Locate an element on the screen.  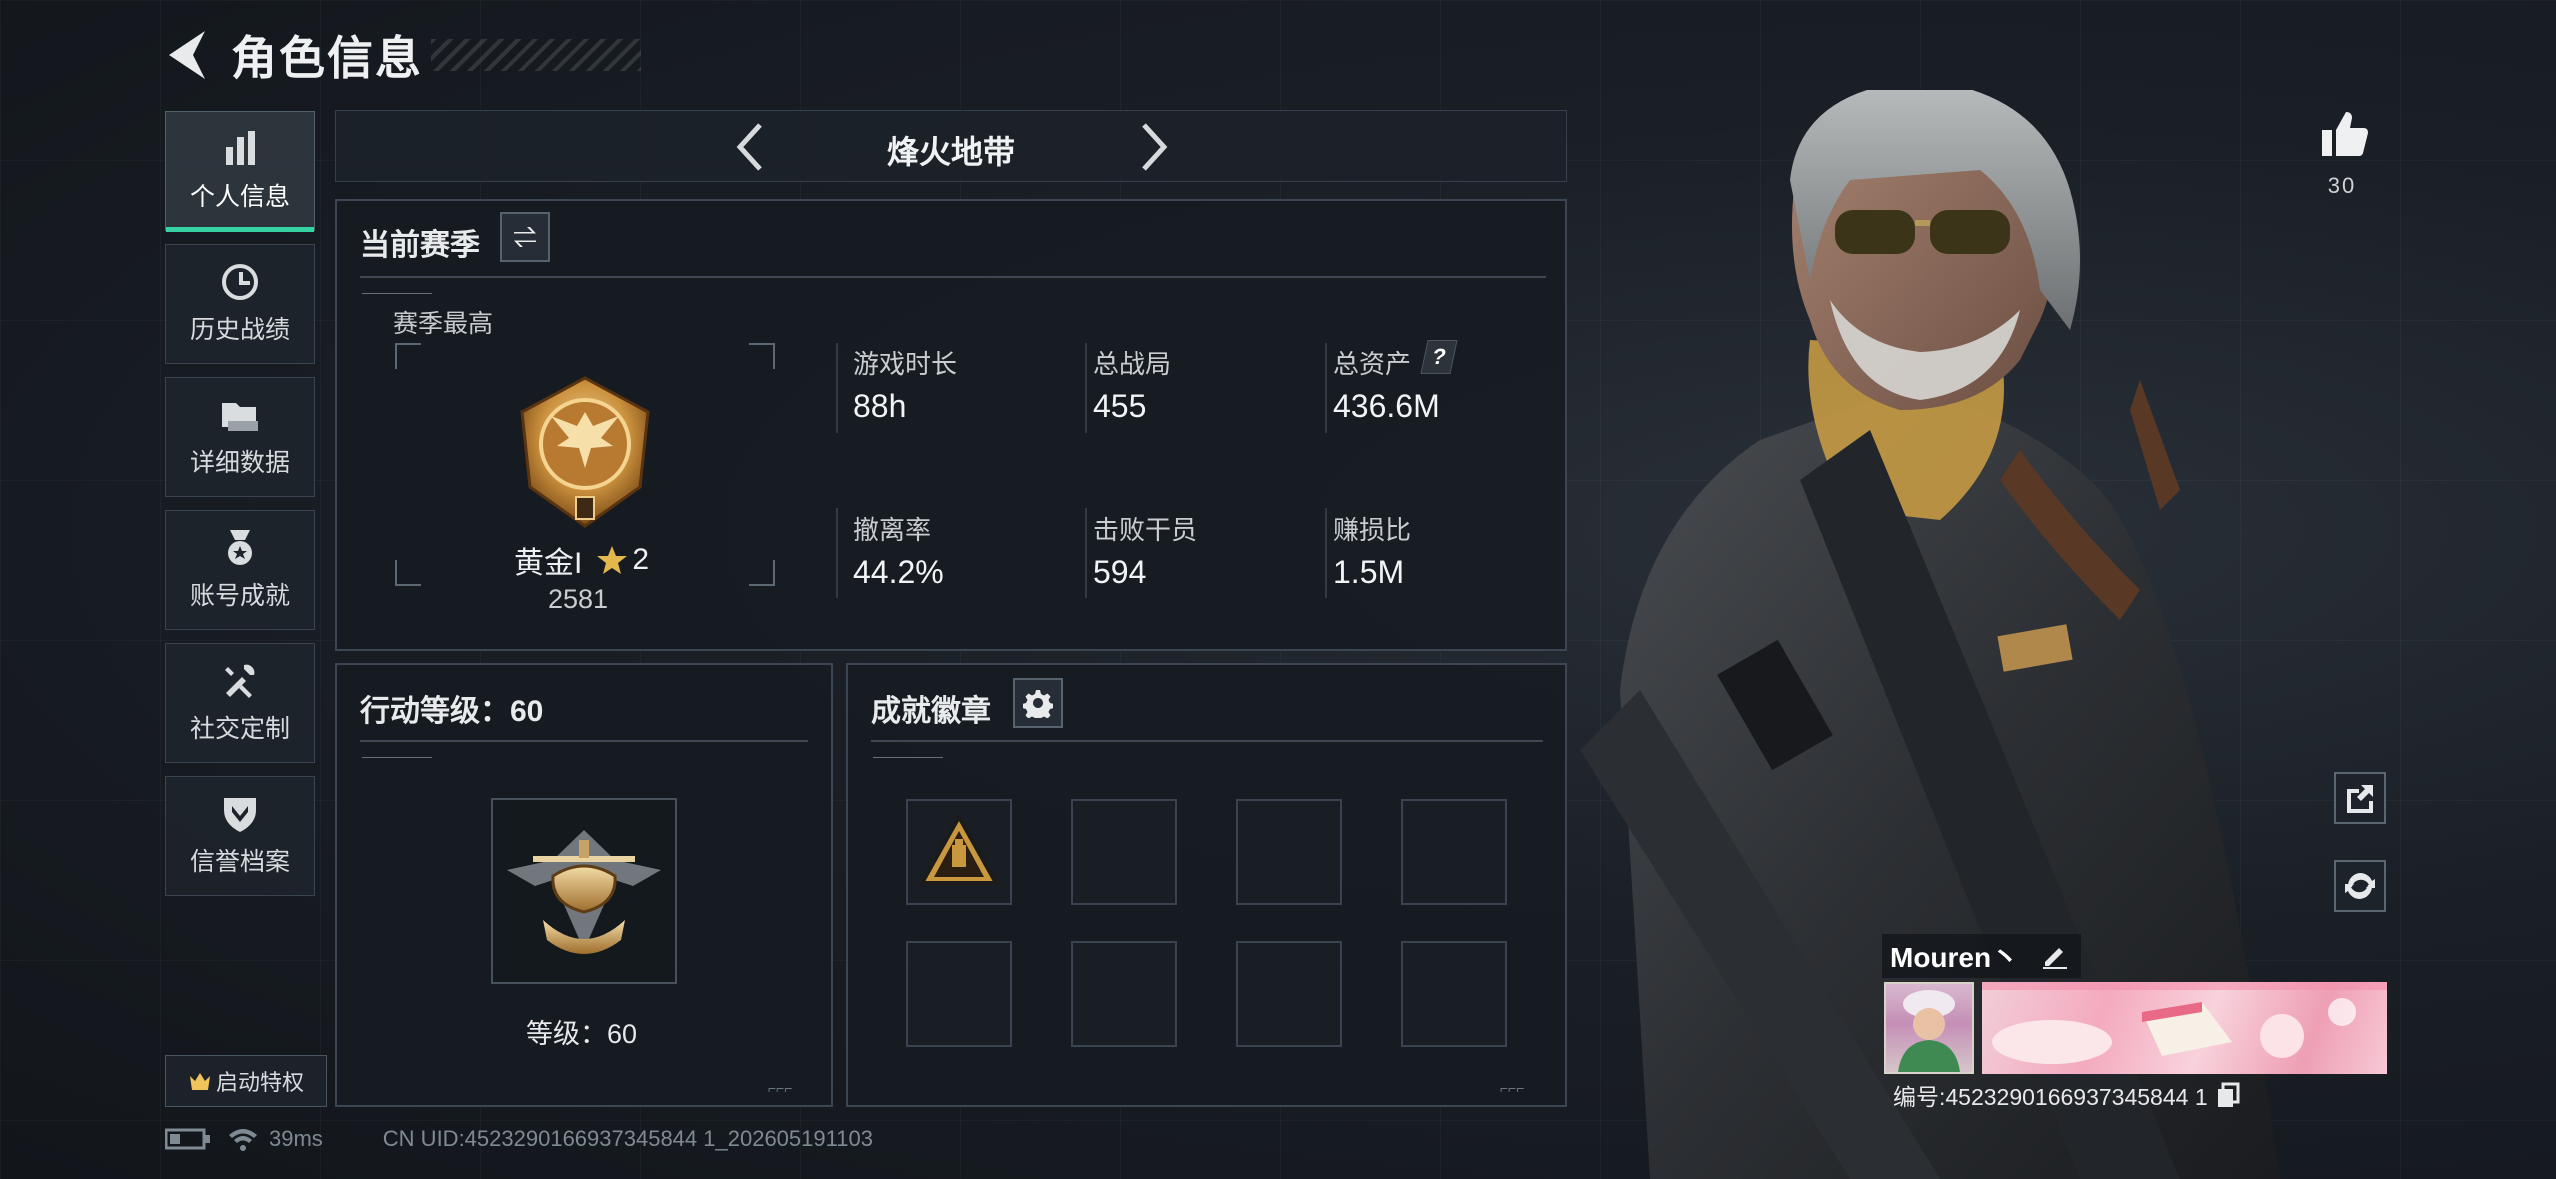
profile-banner is located at coordinates (2184, 1028).